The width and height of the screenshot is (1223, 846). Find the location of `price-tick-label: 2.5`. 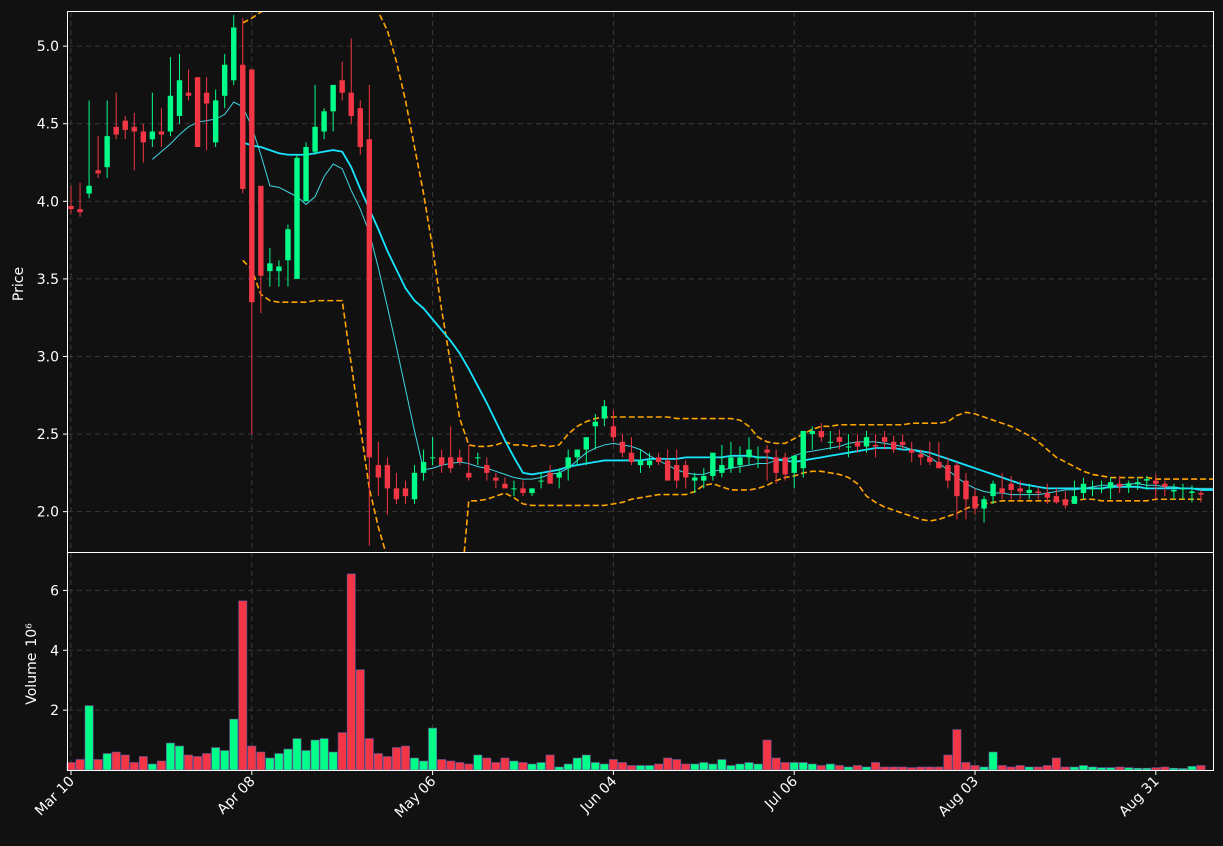

price-tick-label: 2.5 is located at coordinates (48, 435).